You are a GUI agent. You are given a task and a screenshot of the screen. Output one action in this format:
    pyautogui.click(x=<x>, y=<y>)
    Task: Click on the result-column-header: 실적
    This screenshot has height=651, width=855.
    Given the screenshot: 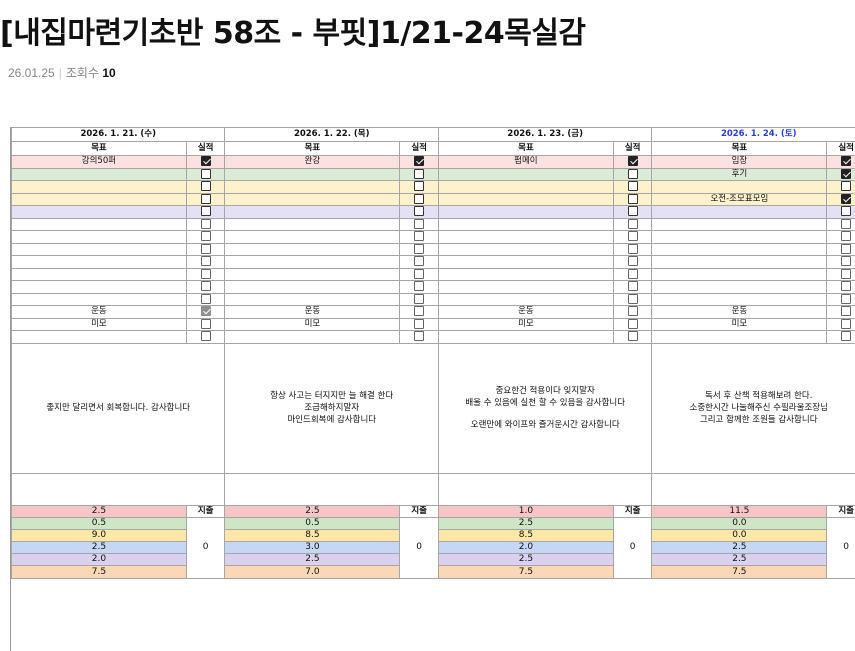 What is the action you would take?
    pyautogui.click(x=632, y=148)
    